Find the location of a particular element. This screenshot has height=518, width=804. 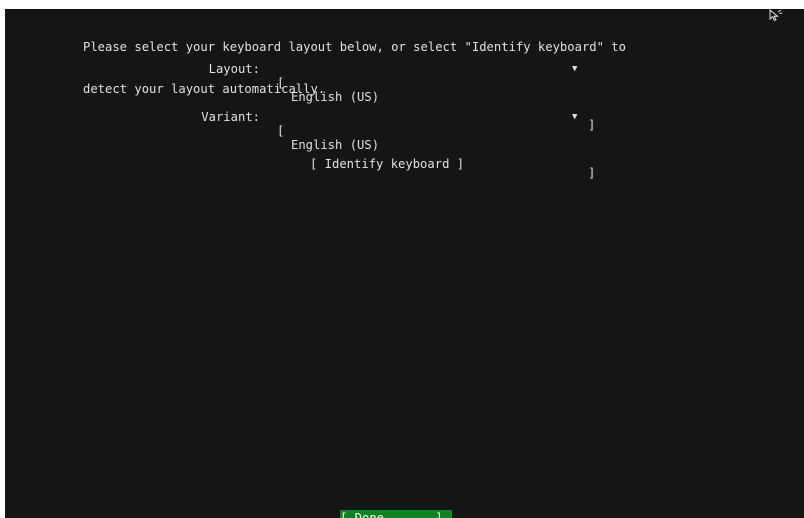

identify-keyboard-button: [ Identify keyboard ] is located at coordinates (387, 164).